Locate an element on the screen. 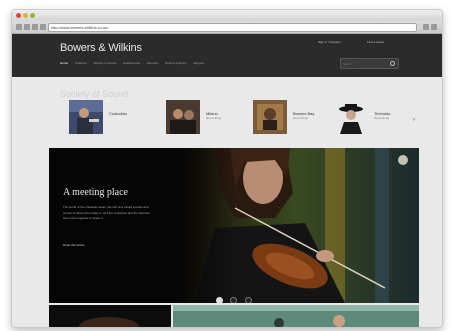 Image resolution: width=452 pixels, height=331 pixels. close-window-icon is located at coordinates (18, 15).